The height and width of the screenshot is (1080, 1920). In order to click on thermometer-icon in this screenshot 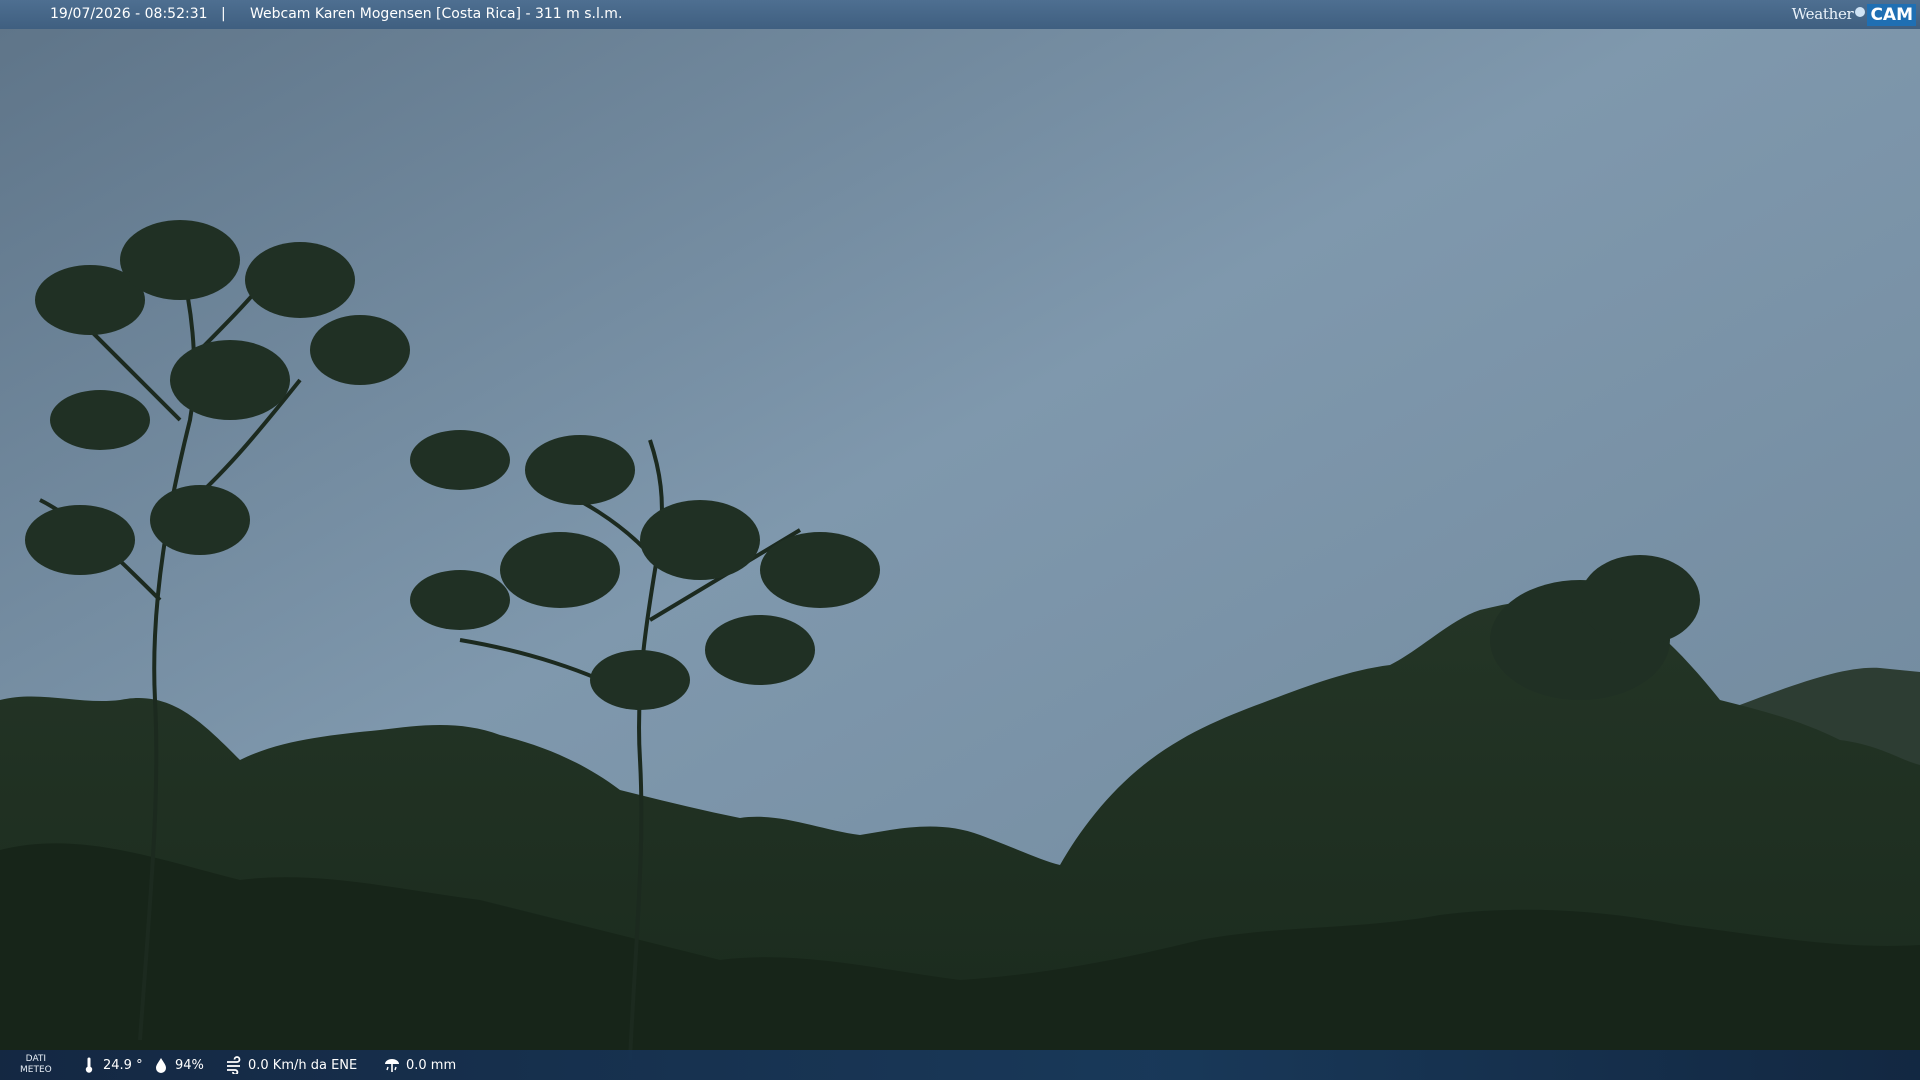, I will do `click(89, 1065)`.